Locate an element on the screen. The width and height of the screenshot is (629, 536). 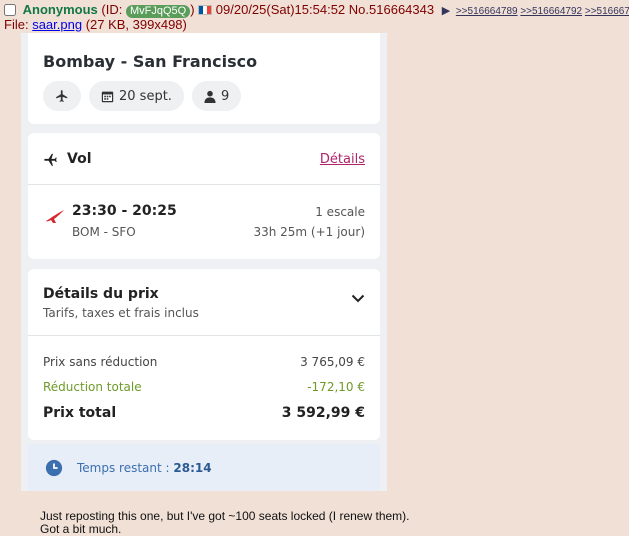
clock-icon is located at coordinates (54, 467).